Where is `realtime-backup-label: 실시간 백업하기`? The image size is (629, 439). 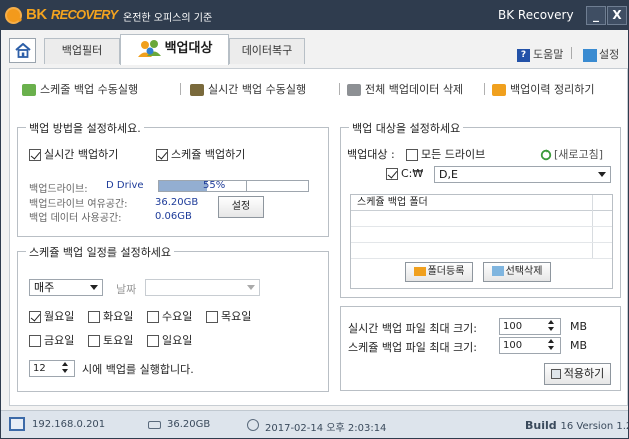
realtime-backup-label: 실시간 백업하기 is located at coordinates (81, 154).